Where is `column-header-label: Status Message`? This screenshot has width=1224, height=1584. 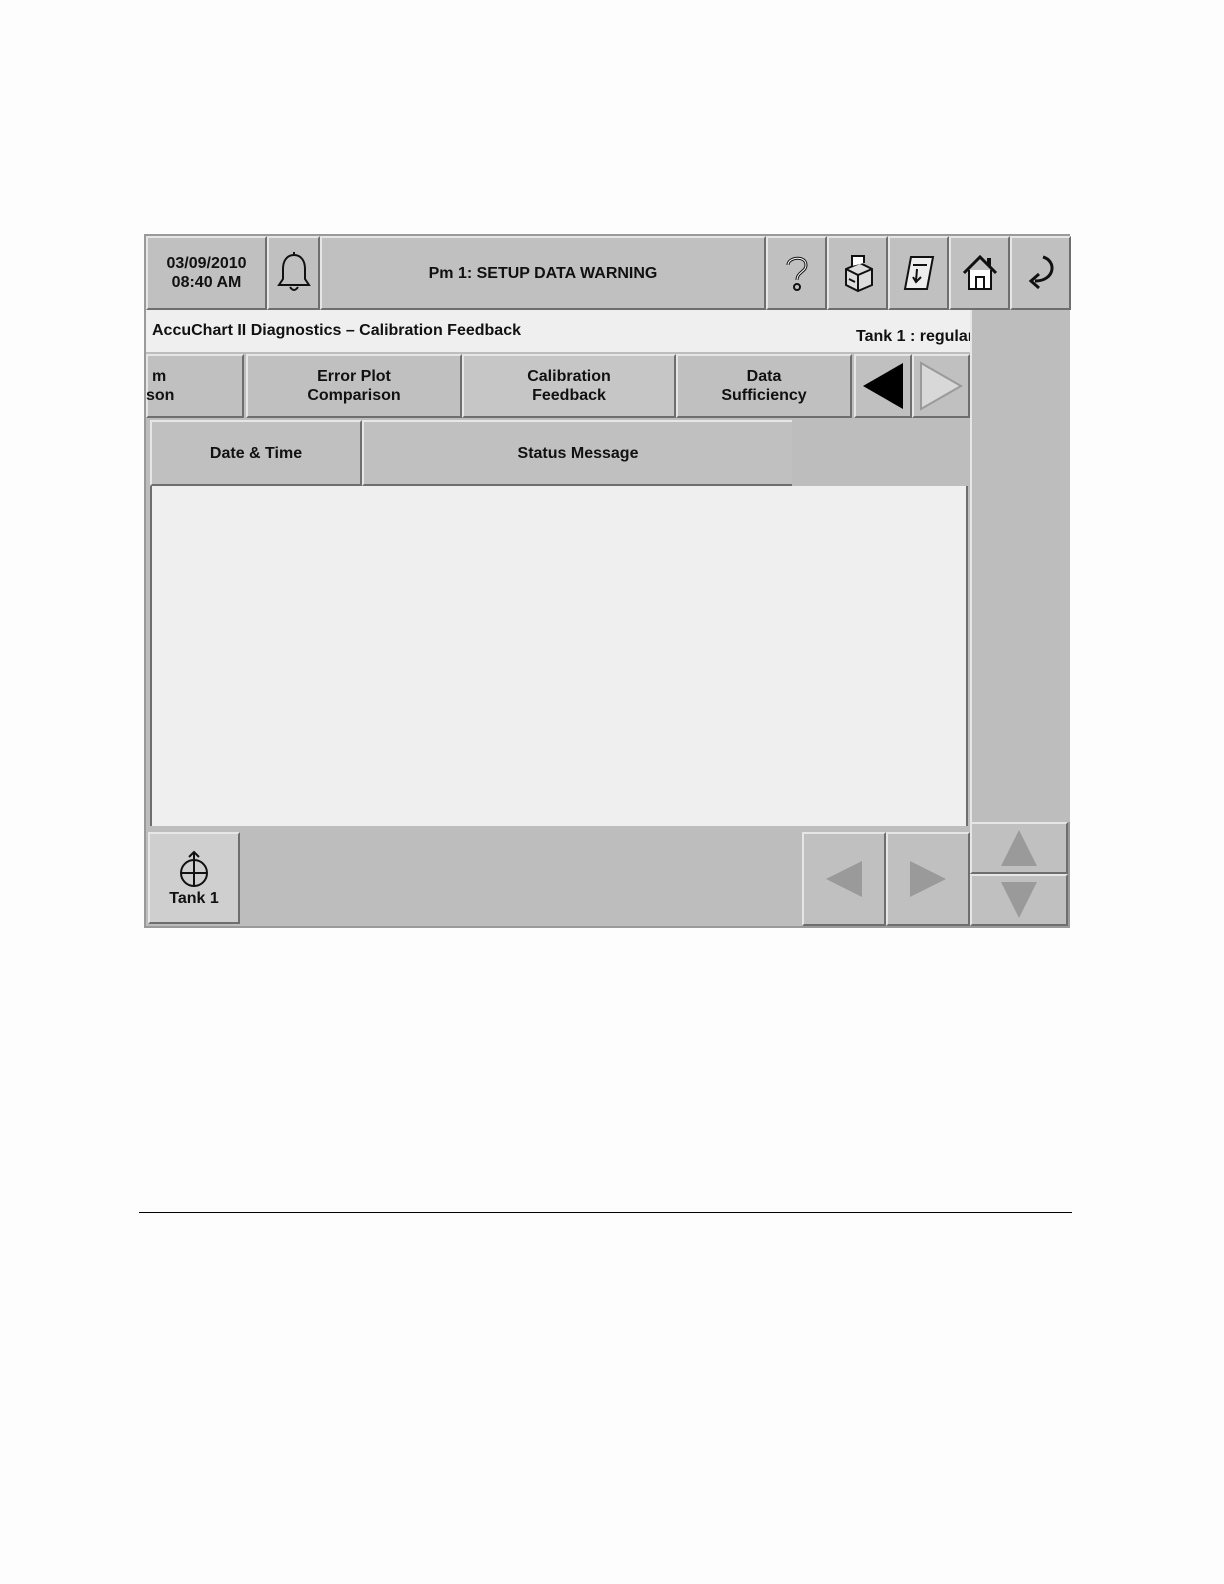 column-header-label: Status Message is located at coordinates (578, 453).